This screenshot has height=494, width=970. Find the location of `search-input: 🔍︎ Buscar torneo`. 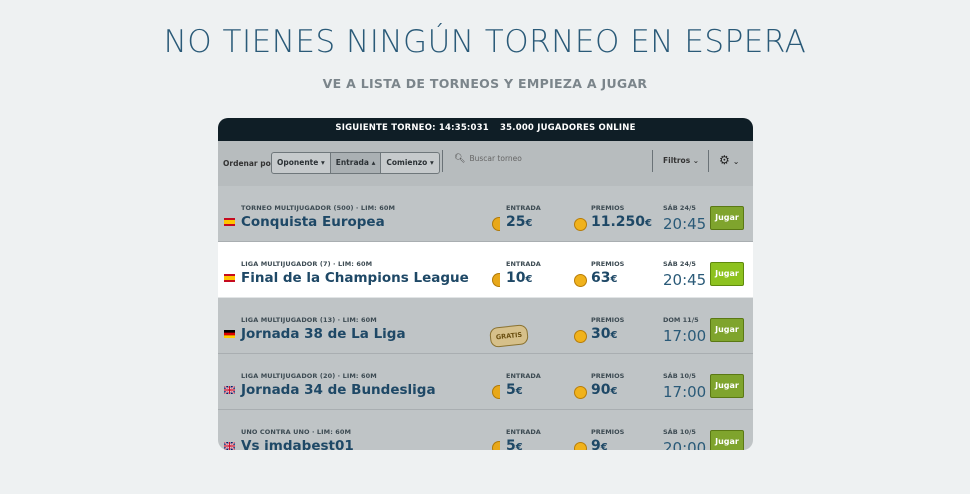

search-input: 🔍︎ Buscar torneo is located at coordinates (488, 159).